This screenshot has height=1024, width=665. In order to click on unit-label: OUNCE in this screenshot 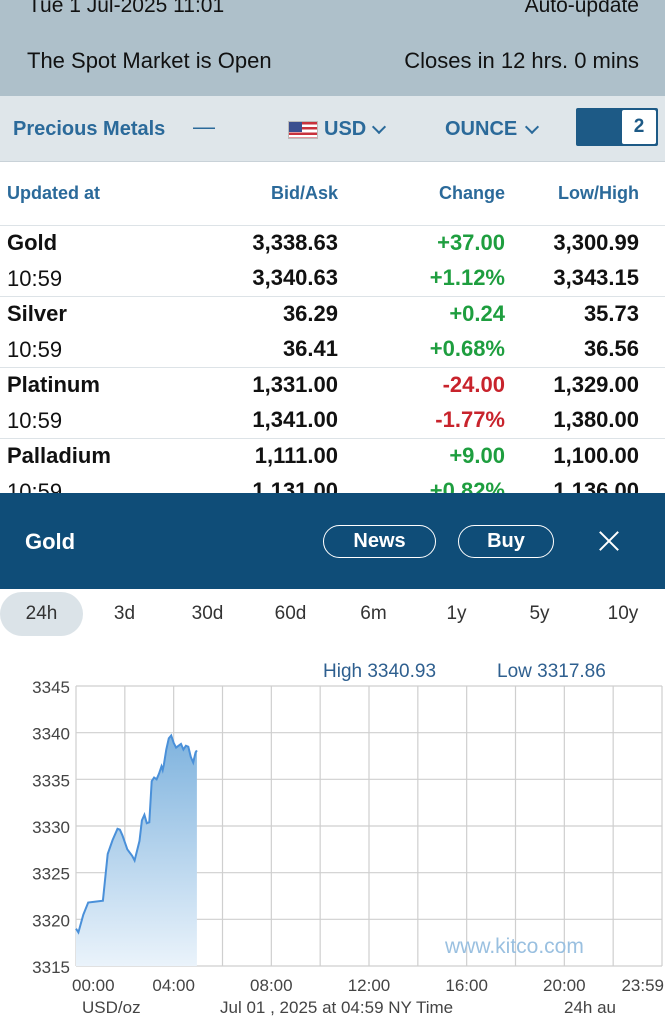, I will do `click(481, 129)`.